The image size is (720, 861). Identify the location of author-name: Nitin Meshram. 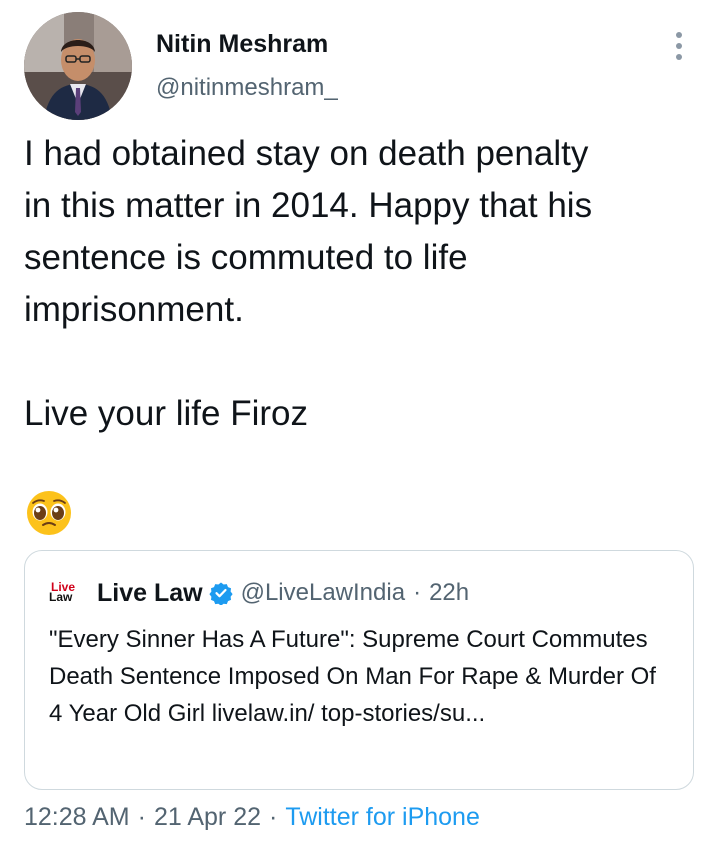
(242, 44).